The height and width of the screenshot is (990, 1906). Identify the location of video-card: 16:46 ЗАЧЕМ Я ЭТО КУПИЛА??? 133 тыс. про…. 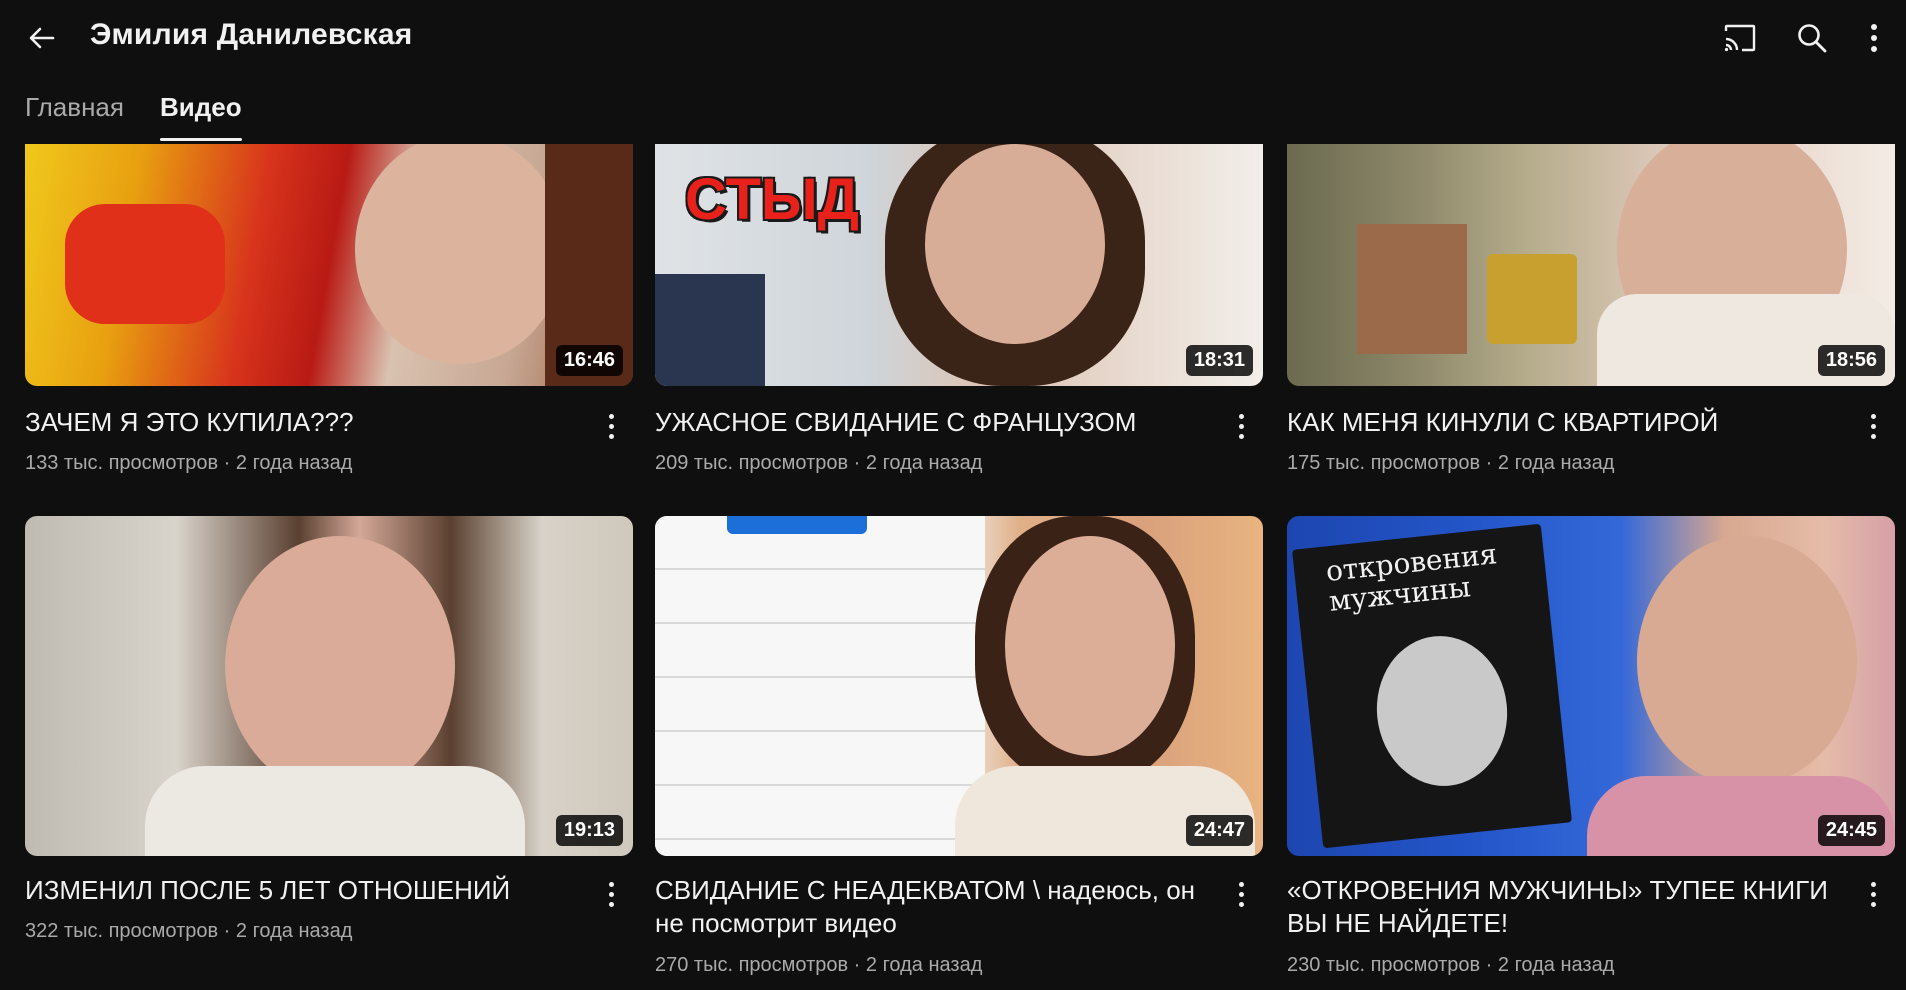
(329, 309).